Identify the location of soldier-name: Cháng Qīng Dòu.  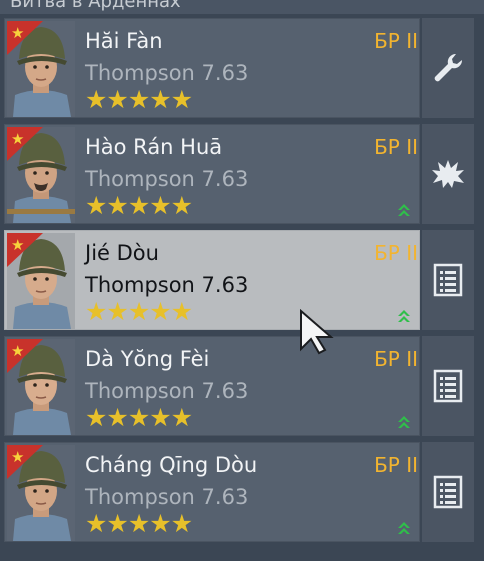
(171, 465).